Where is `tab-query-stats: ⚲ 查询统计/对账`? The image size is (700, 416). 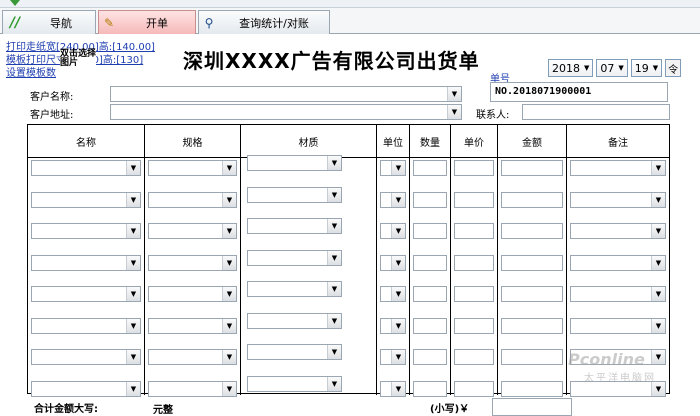 tab-query-stats: ⚲ 查询统计/对账 is located at coordinates (264, 22).